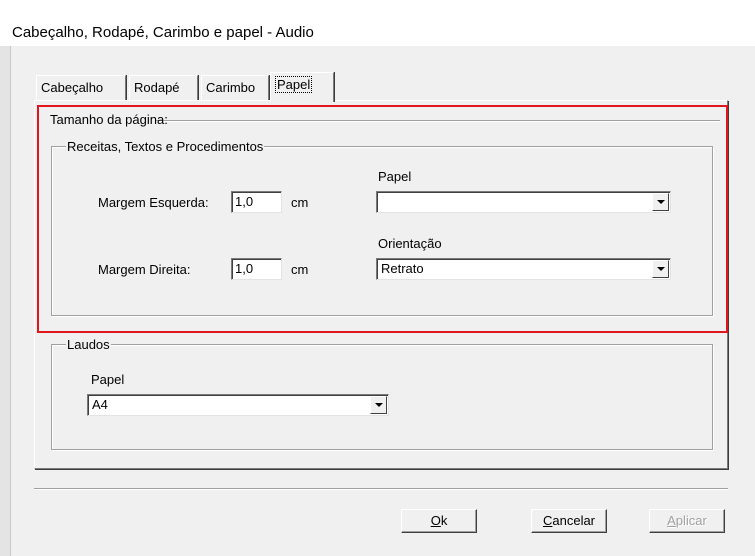 The height and width of the screenshot is (556, 755). Describe the element at coordinates (574, 520) in the screenshot. I see `cancelar-label-rest: ancelar` at that location.